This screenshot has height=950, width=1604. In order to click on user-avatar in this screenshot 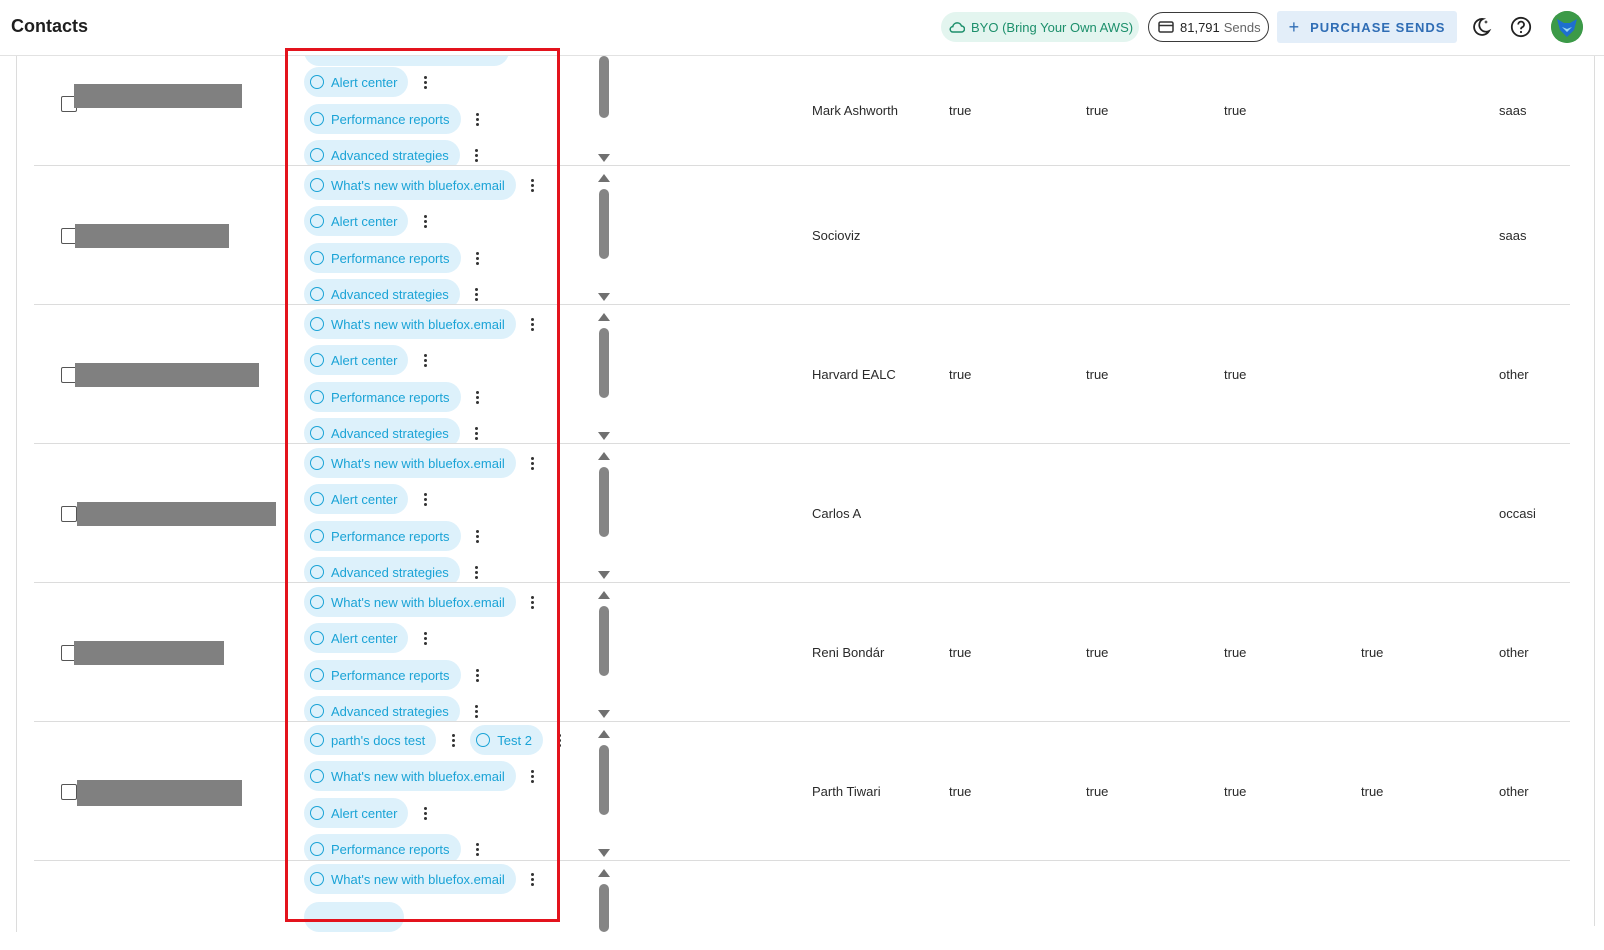, I will do `click(1567, 27)`.